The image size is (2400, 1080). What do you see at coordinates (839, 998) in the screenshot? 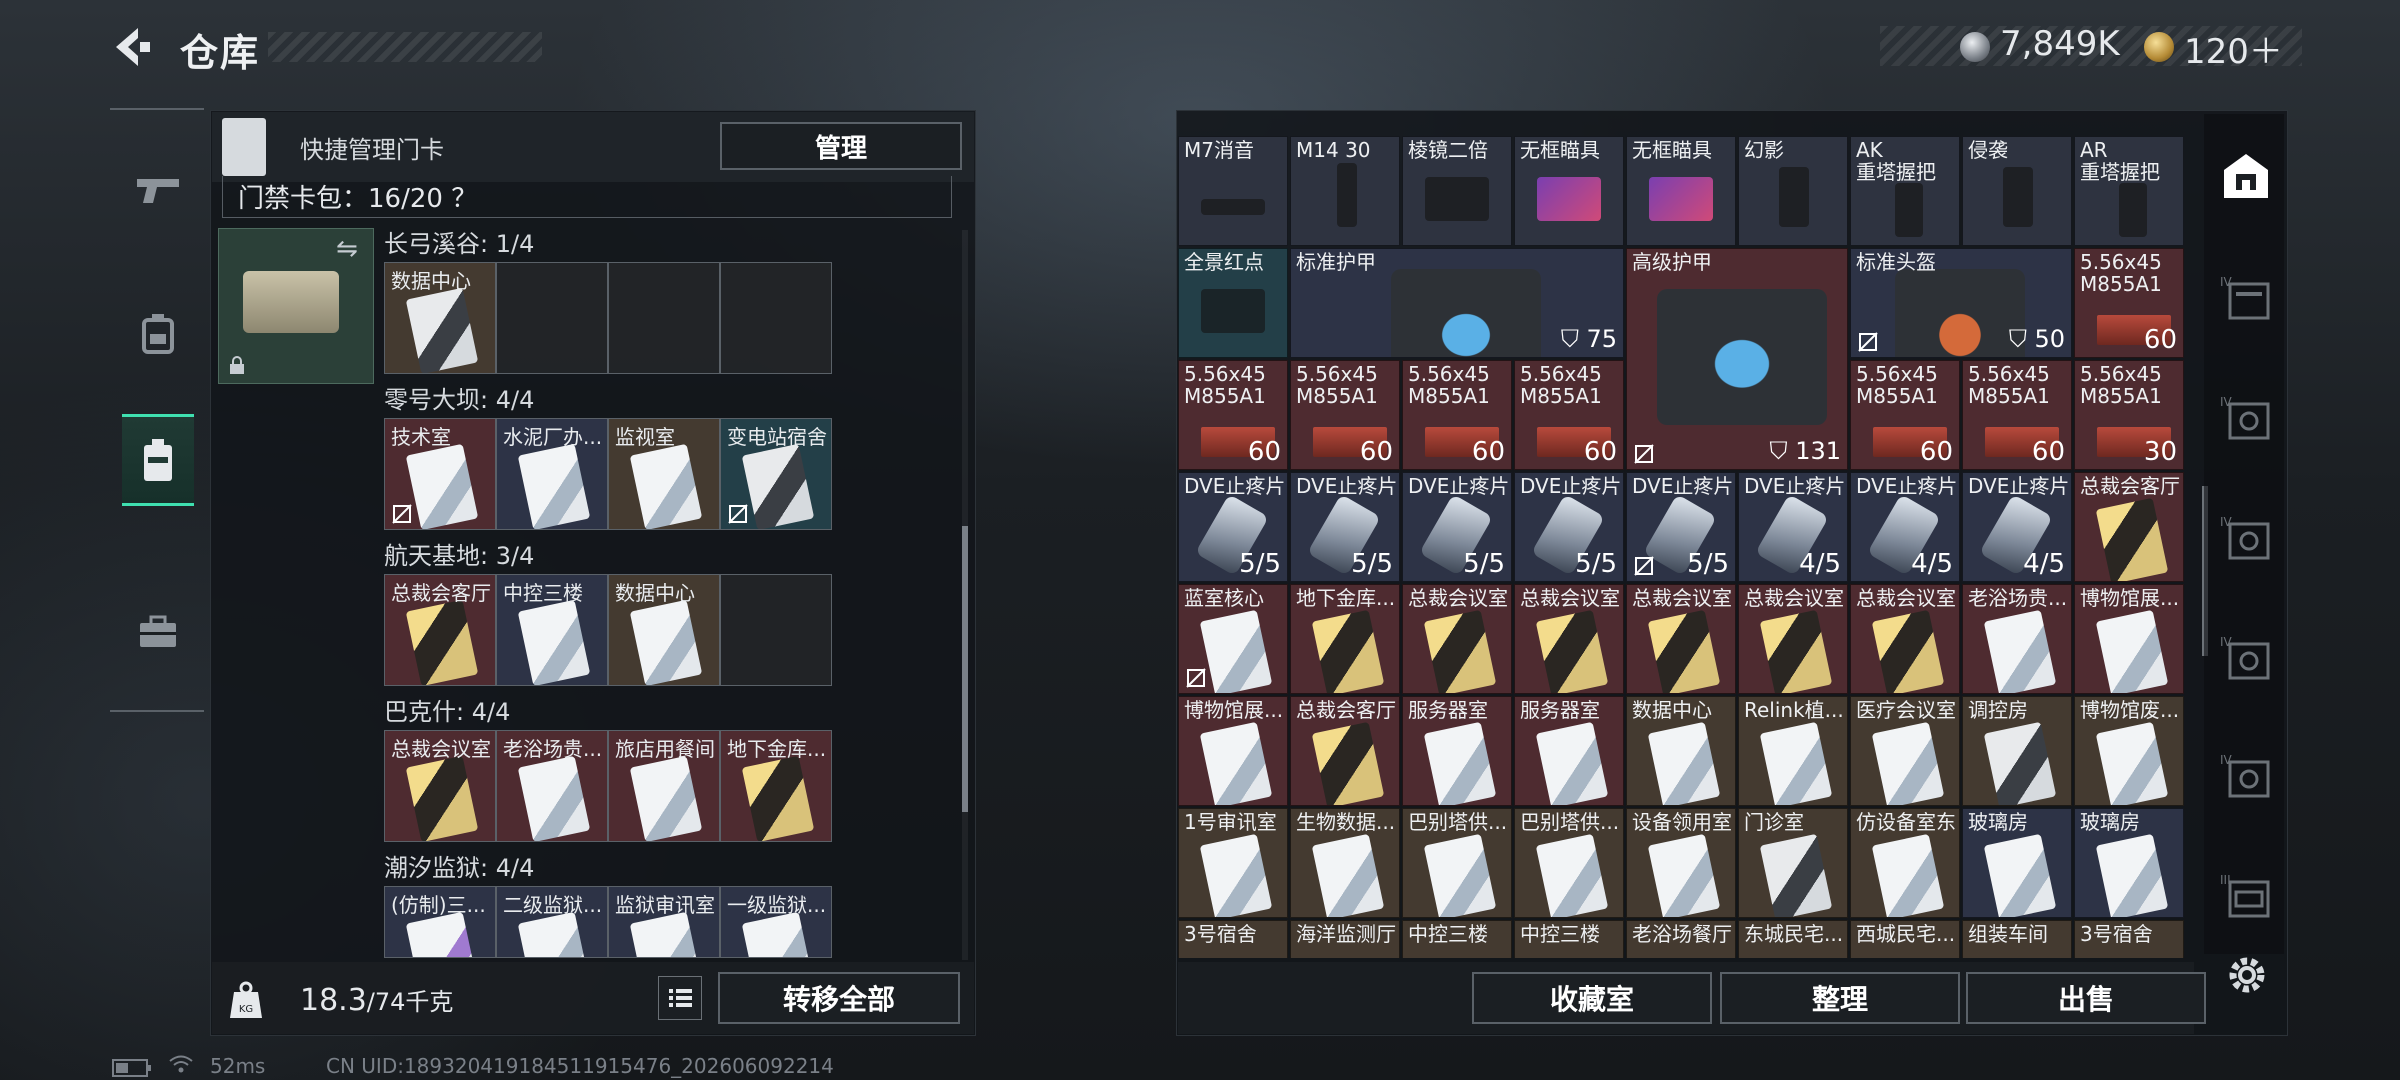
I see `transfer-all-button: 转移全部` at bounding box center [839, 998].